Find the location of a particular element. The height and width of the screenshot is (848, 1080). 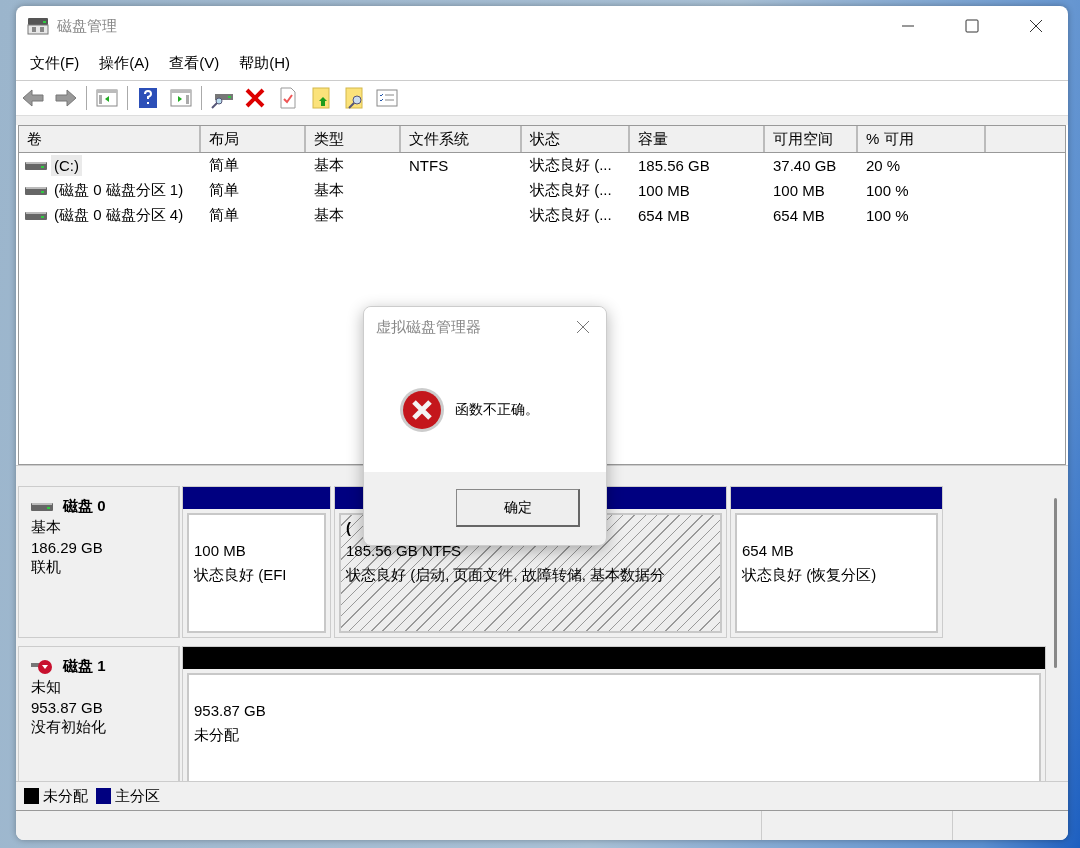

column-header: % 可用 is located at coordinates (922, 139).